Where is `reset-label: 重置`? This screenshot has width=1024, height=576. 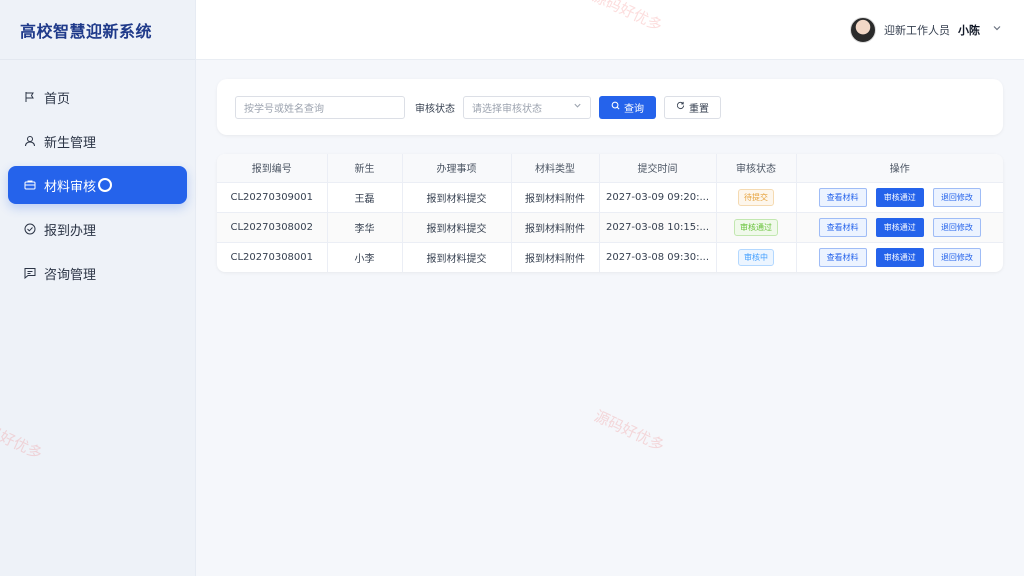 reset-label: 重置 is located at coordinates (699, 109).